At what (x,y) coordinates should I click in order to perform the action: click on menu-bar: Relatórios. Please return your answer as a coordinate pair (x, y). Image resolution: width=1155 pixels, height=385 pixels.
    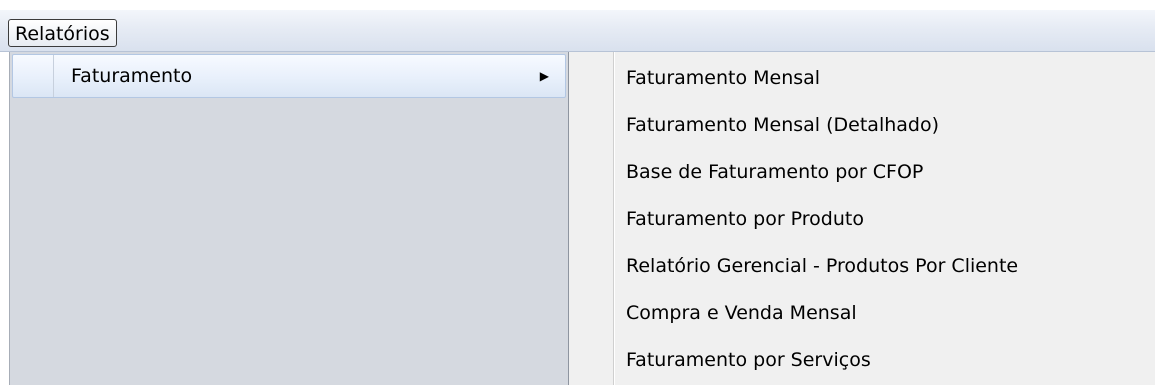
    Looking at the image, I should click on (577, 31).